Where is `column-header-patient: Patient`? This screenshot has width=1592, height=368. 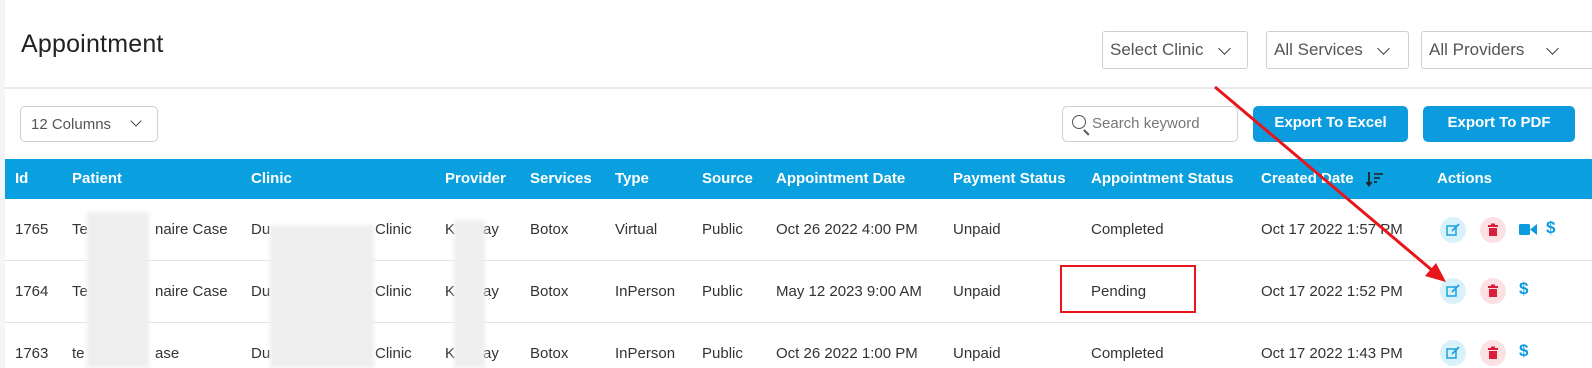 column-header-patient: Patient is located at coordinates (97, 179).